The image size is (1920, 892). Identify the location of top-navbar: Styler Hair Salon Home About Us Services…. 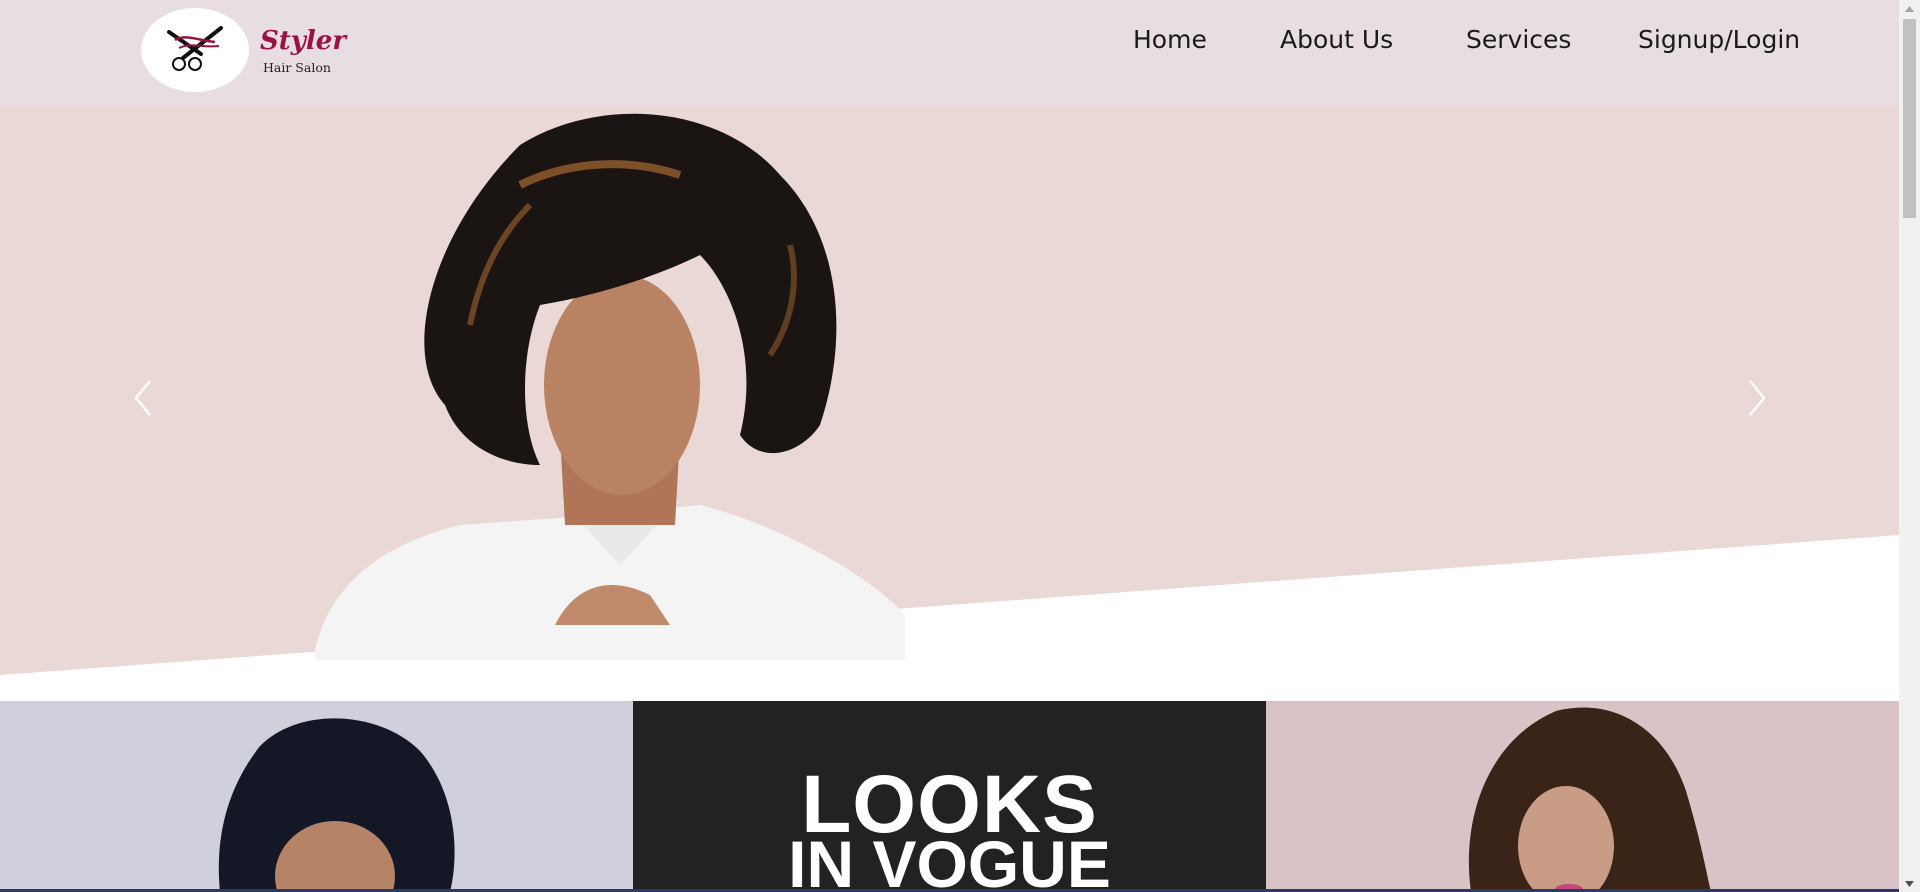
(949, 52).